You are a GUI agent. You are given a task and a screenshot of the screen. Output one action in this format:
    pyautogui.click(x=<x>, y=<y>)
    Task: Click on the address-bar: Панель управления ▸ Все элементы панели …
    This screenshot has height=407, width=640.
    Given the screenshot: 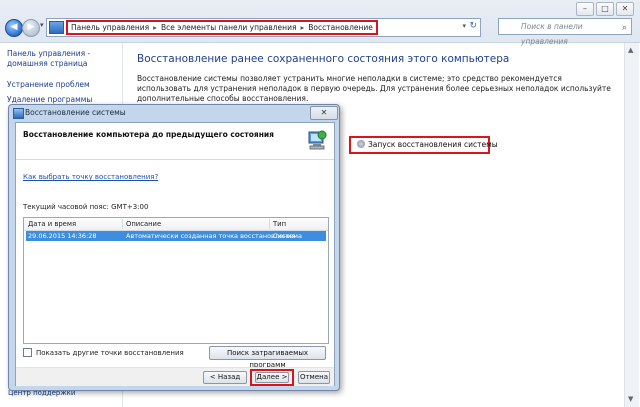 What is the action you would take?
    pyautogui.click(x=263, y=27)
    